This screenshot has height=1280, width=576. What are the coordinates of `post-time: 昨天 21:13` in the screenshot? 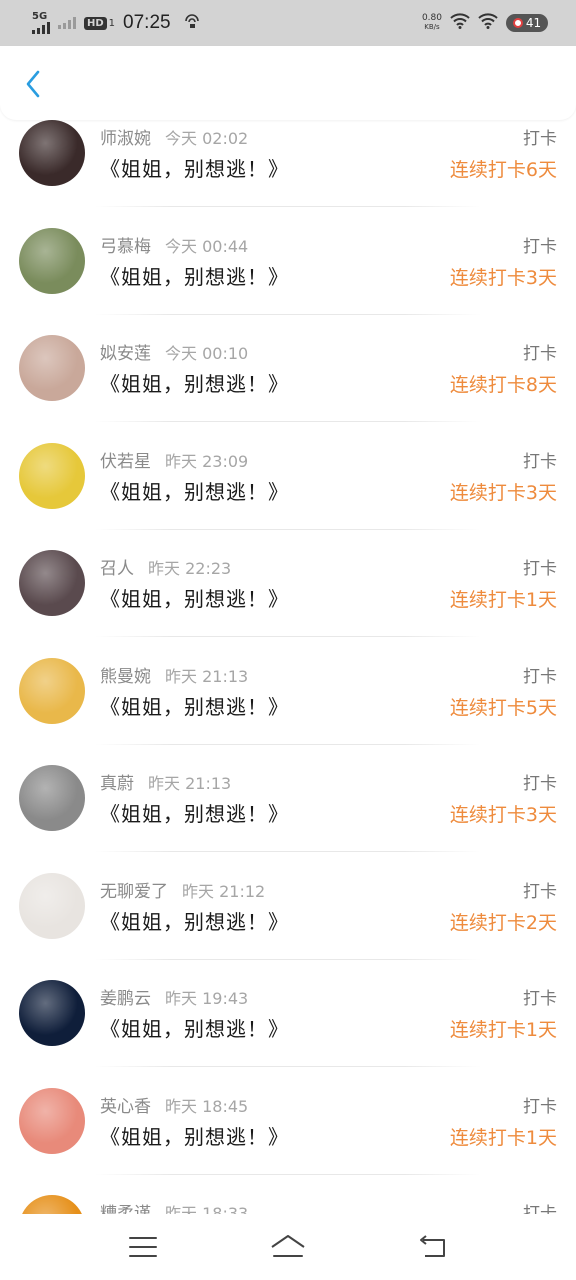 It's located at (190, 783).